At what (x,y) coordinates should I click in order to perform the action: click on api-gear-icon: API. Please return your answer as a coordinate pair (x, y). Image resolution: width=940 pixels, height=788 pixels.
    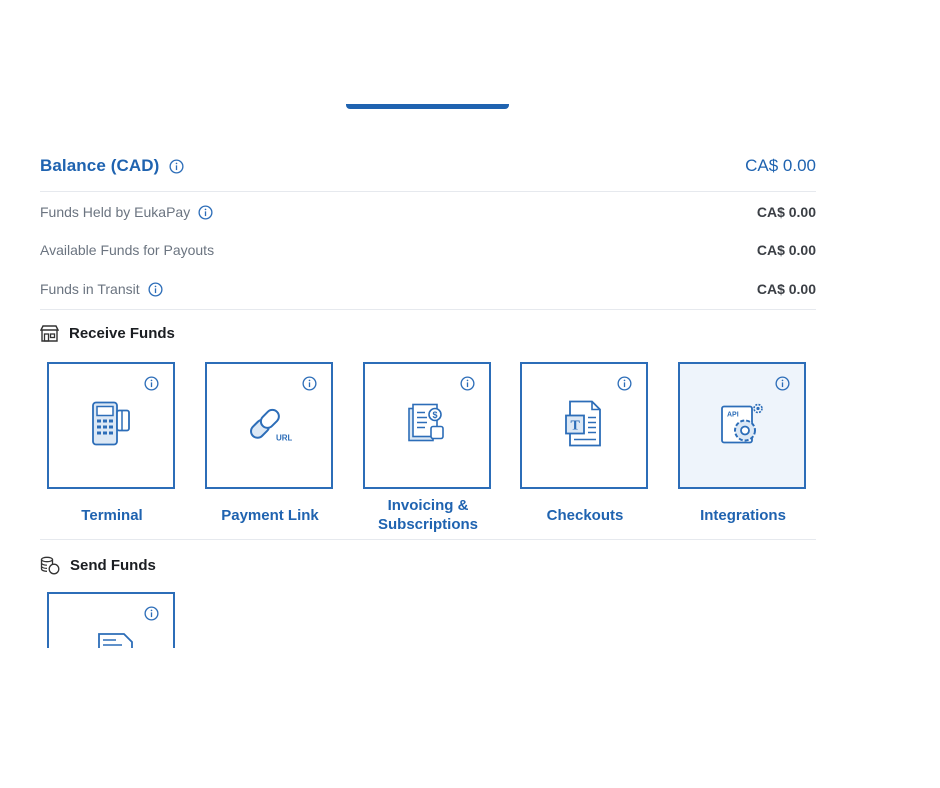
    Looking at the image, I should click on (742, 425).